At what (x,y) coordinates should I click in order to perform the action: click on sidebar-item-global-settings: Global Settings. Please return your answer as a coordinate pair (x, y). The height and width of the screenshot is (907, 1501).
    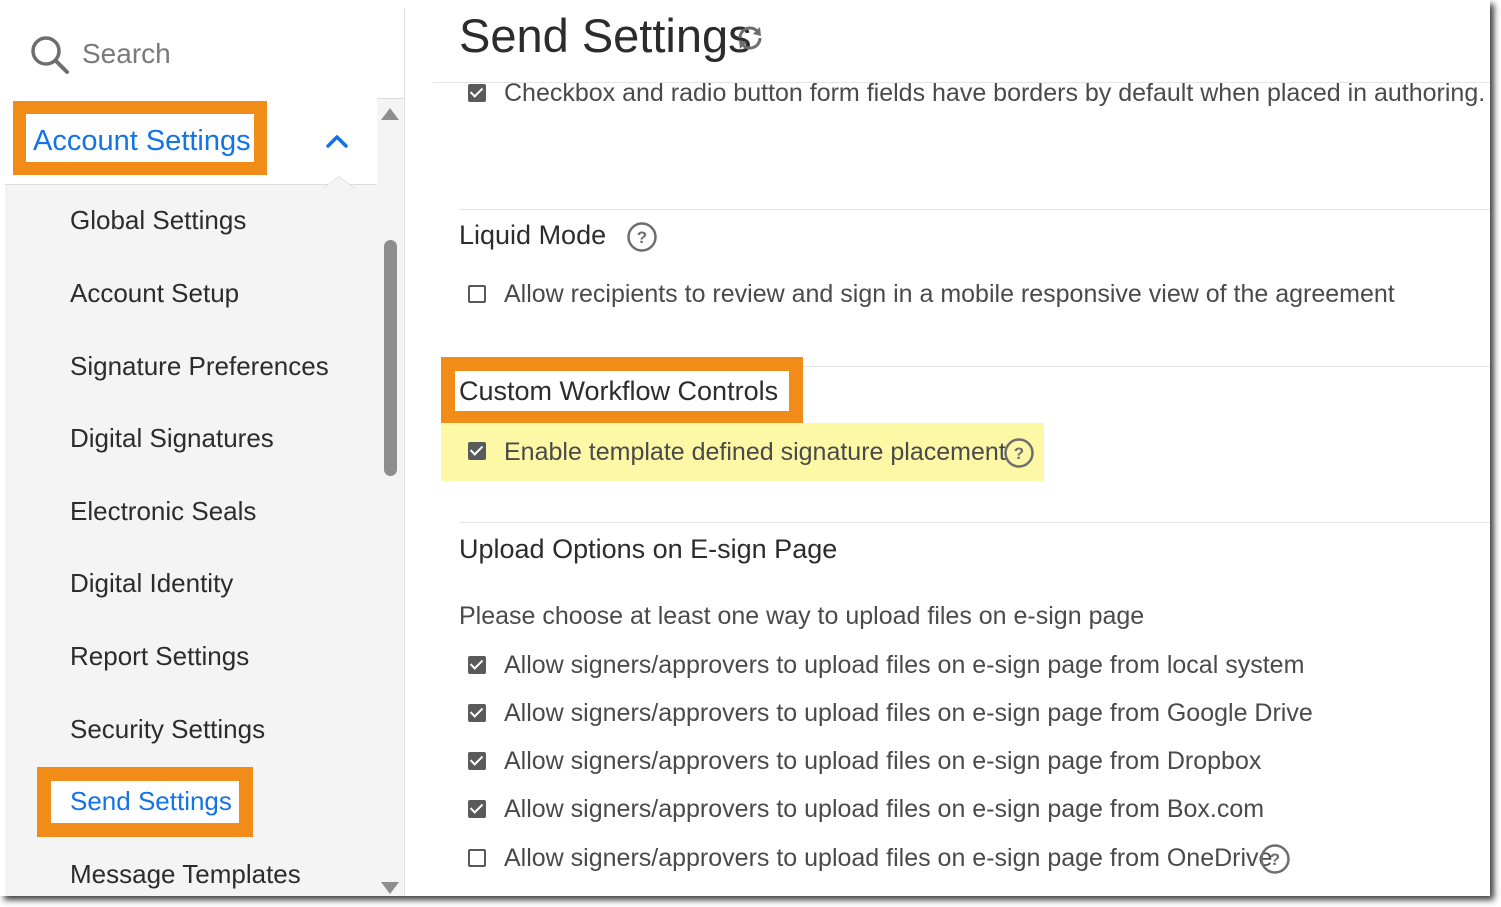
    Looking at the image, I should click on (158, 220).